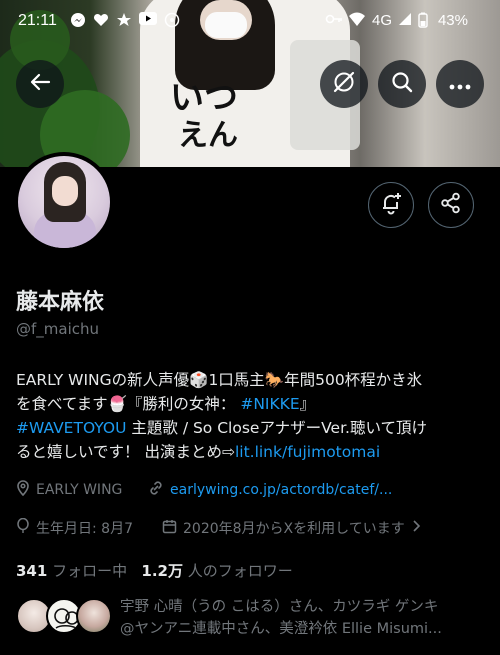  Describe the element at coordinates (126, 404) in the screenshot. I see `bio-text: を食べてます🍧『勝利の女神：` at that location.